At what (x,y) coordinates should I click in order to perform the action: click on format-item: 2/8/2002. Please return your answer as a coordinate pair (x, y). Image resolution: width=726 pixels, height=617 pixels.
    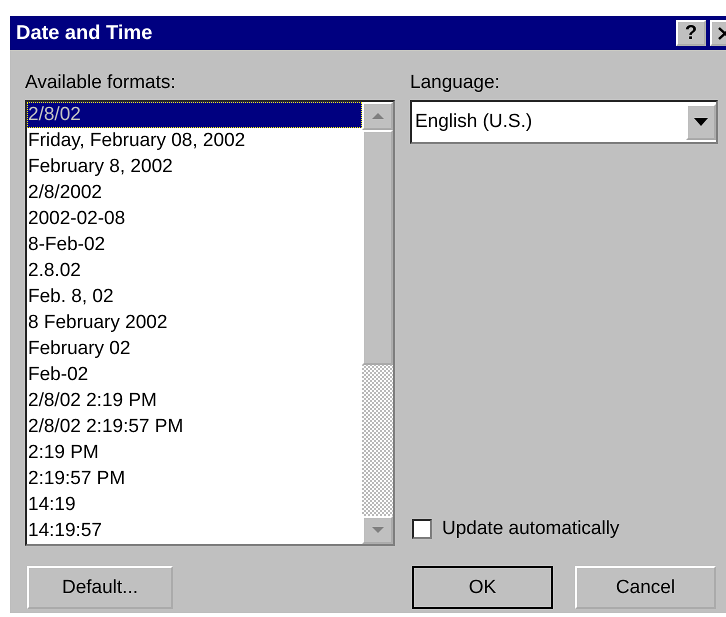
    Looking at the image, I should click on (194, 193).